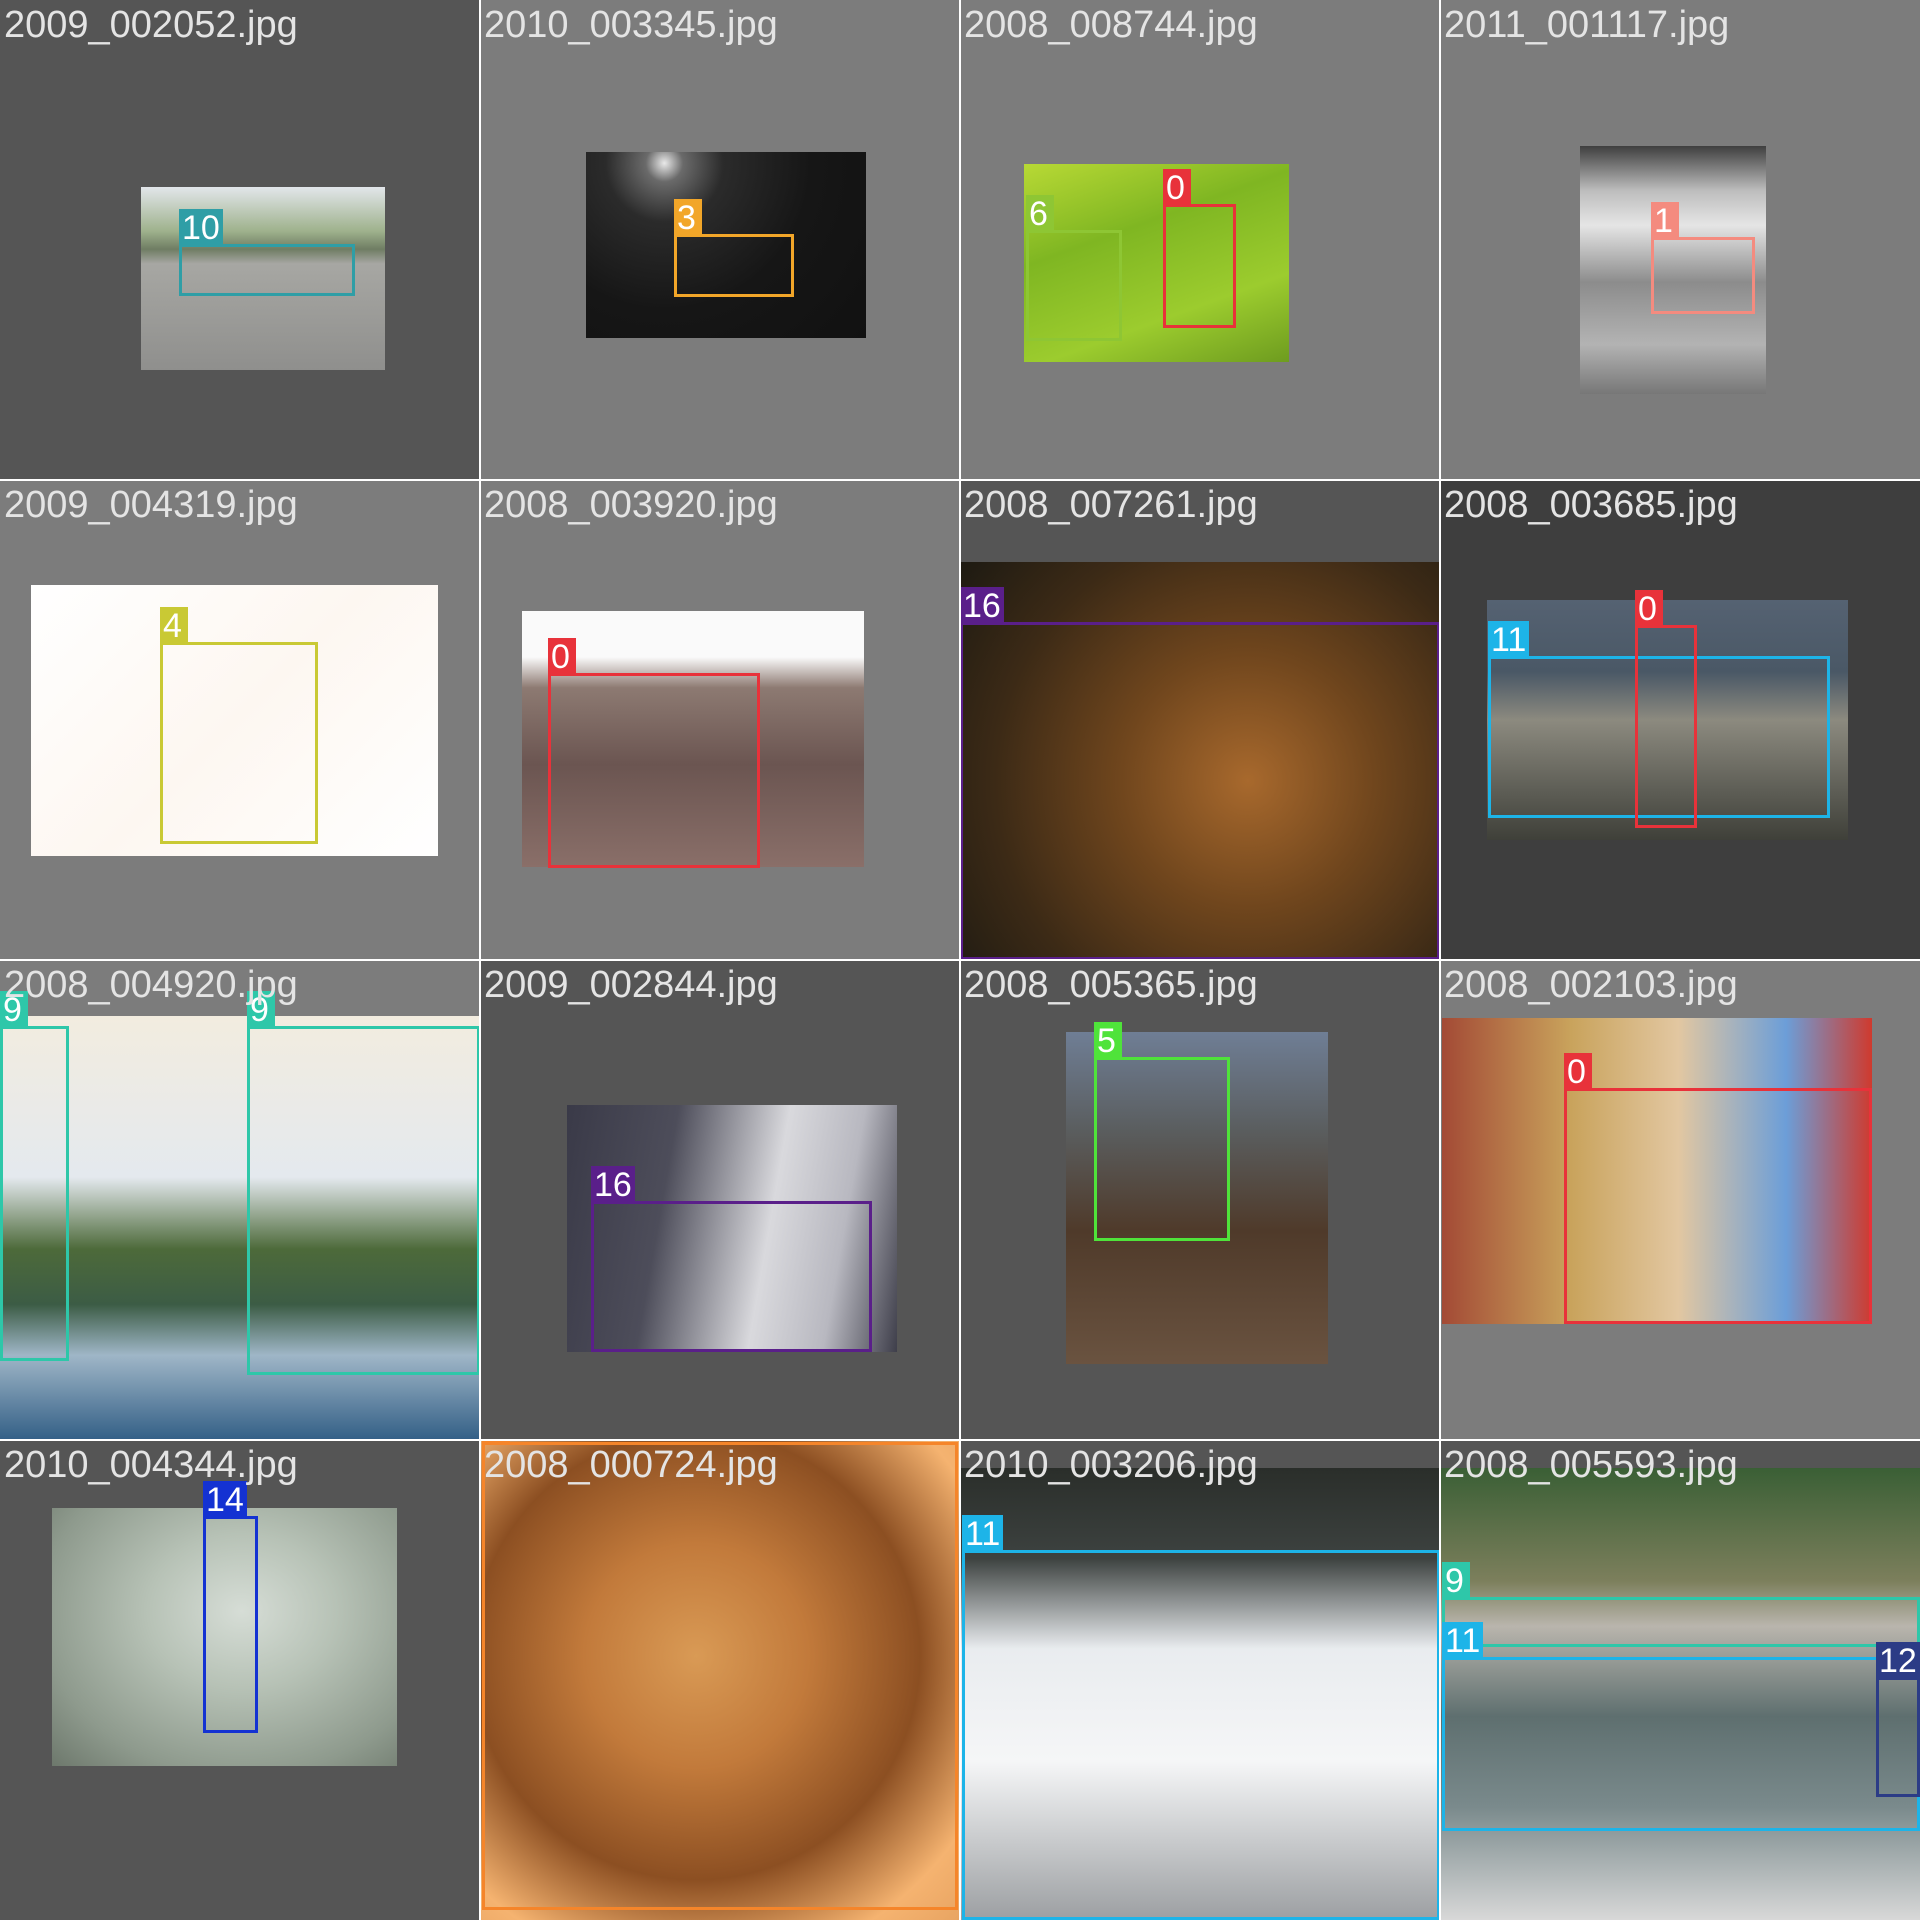 The width and height of the screenshot is (1920, 1920). What do you see at coordinates (174, 626) in the screenshot?
I see `bbox-class-label: 4` at bounding box center [174, 626].